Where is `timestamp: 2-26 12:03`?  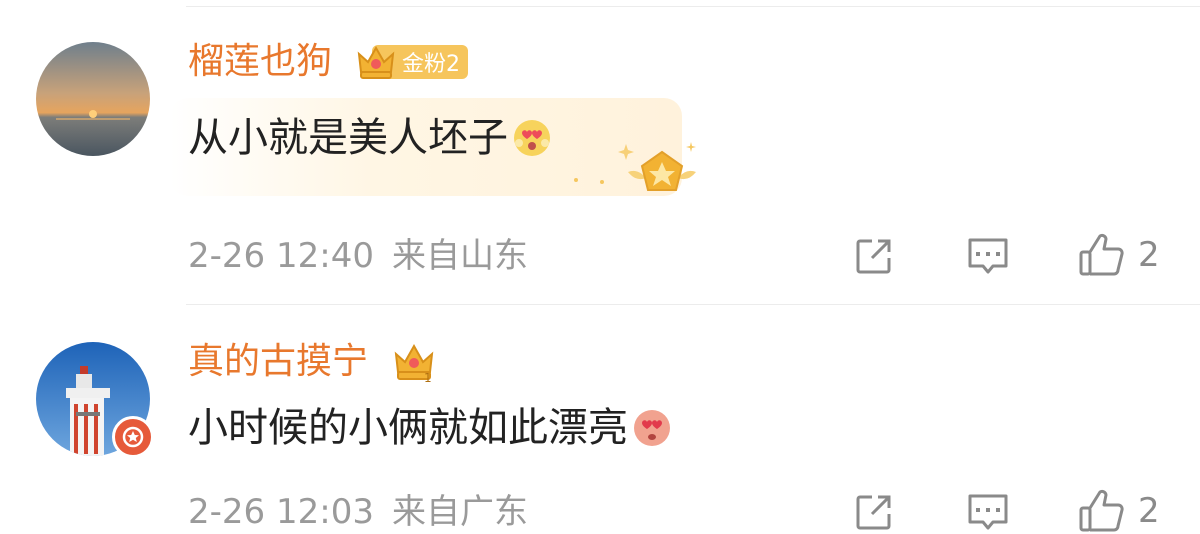
timestamp: 2-26 12:03 is located at coordinates (281, 512).